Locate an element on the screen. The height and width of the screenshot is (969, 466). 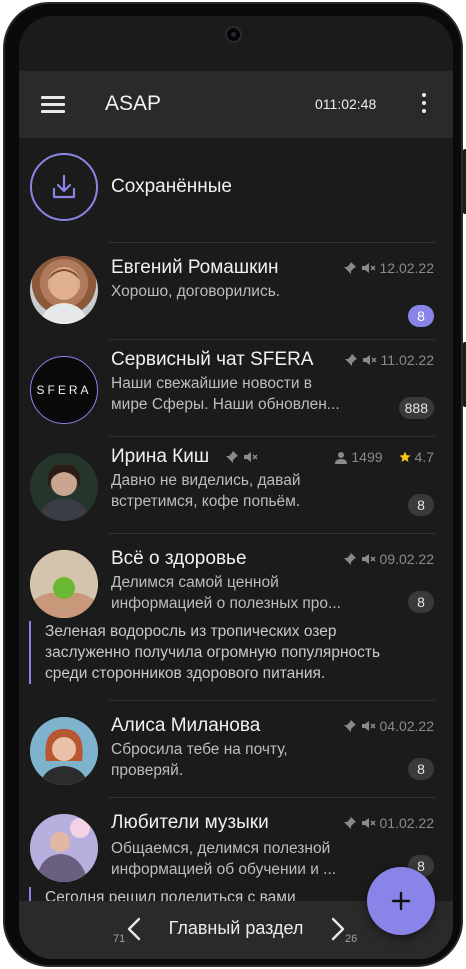
chat-date: 01.02.22 is located at coordinates (407, 823).